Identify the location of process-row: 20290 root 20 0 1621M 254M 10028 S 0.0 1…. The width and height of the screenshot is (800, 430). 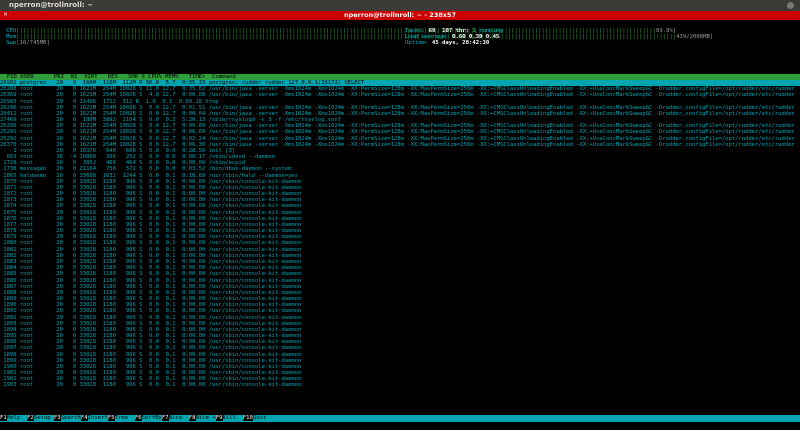
(400, 108).